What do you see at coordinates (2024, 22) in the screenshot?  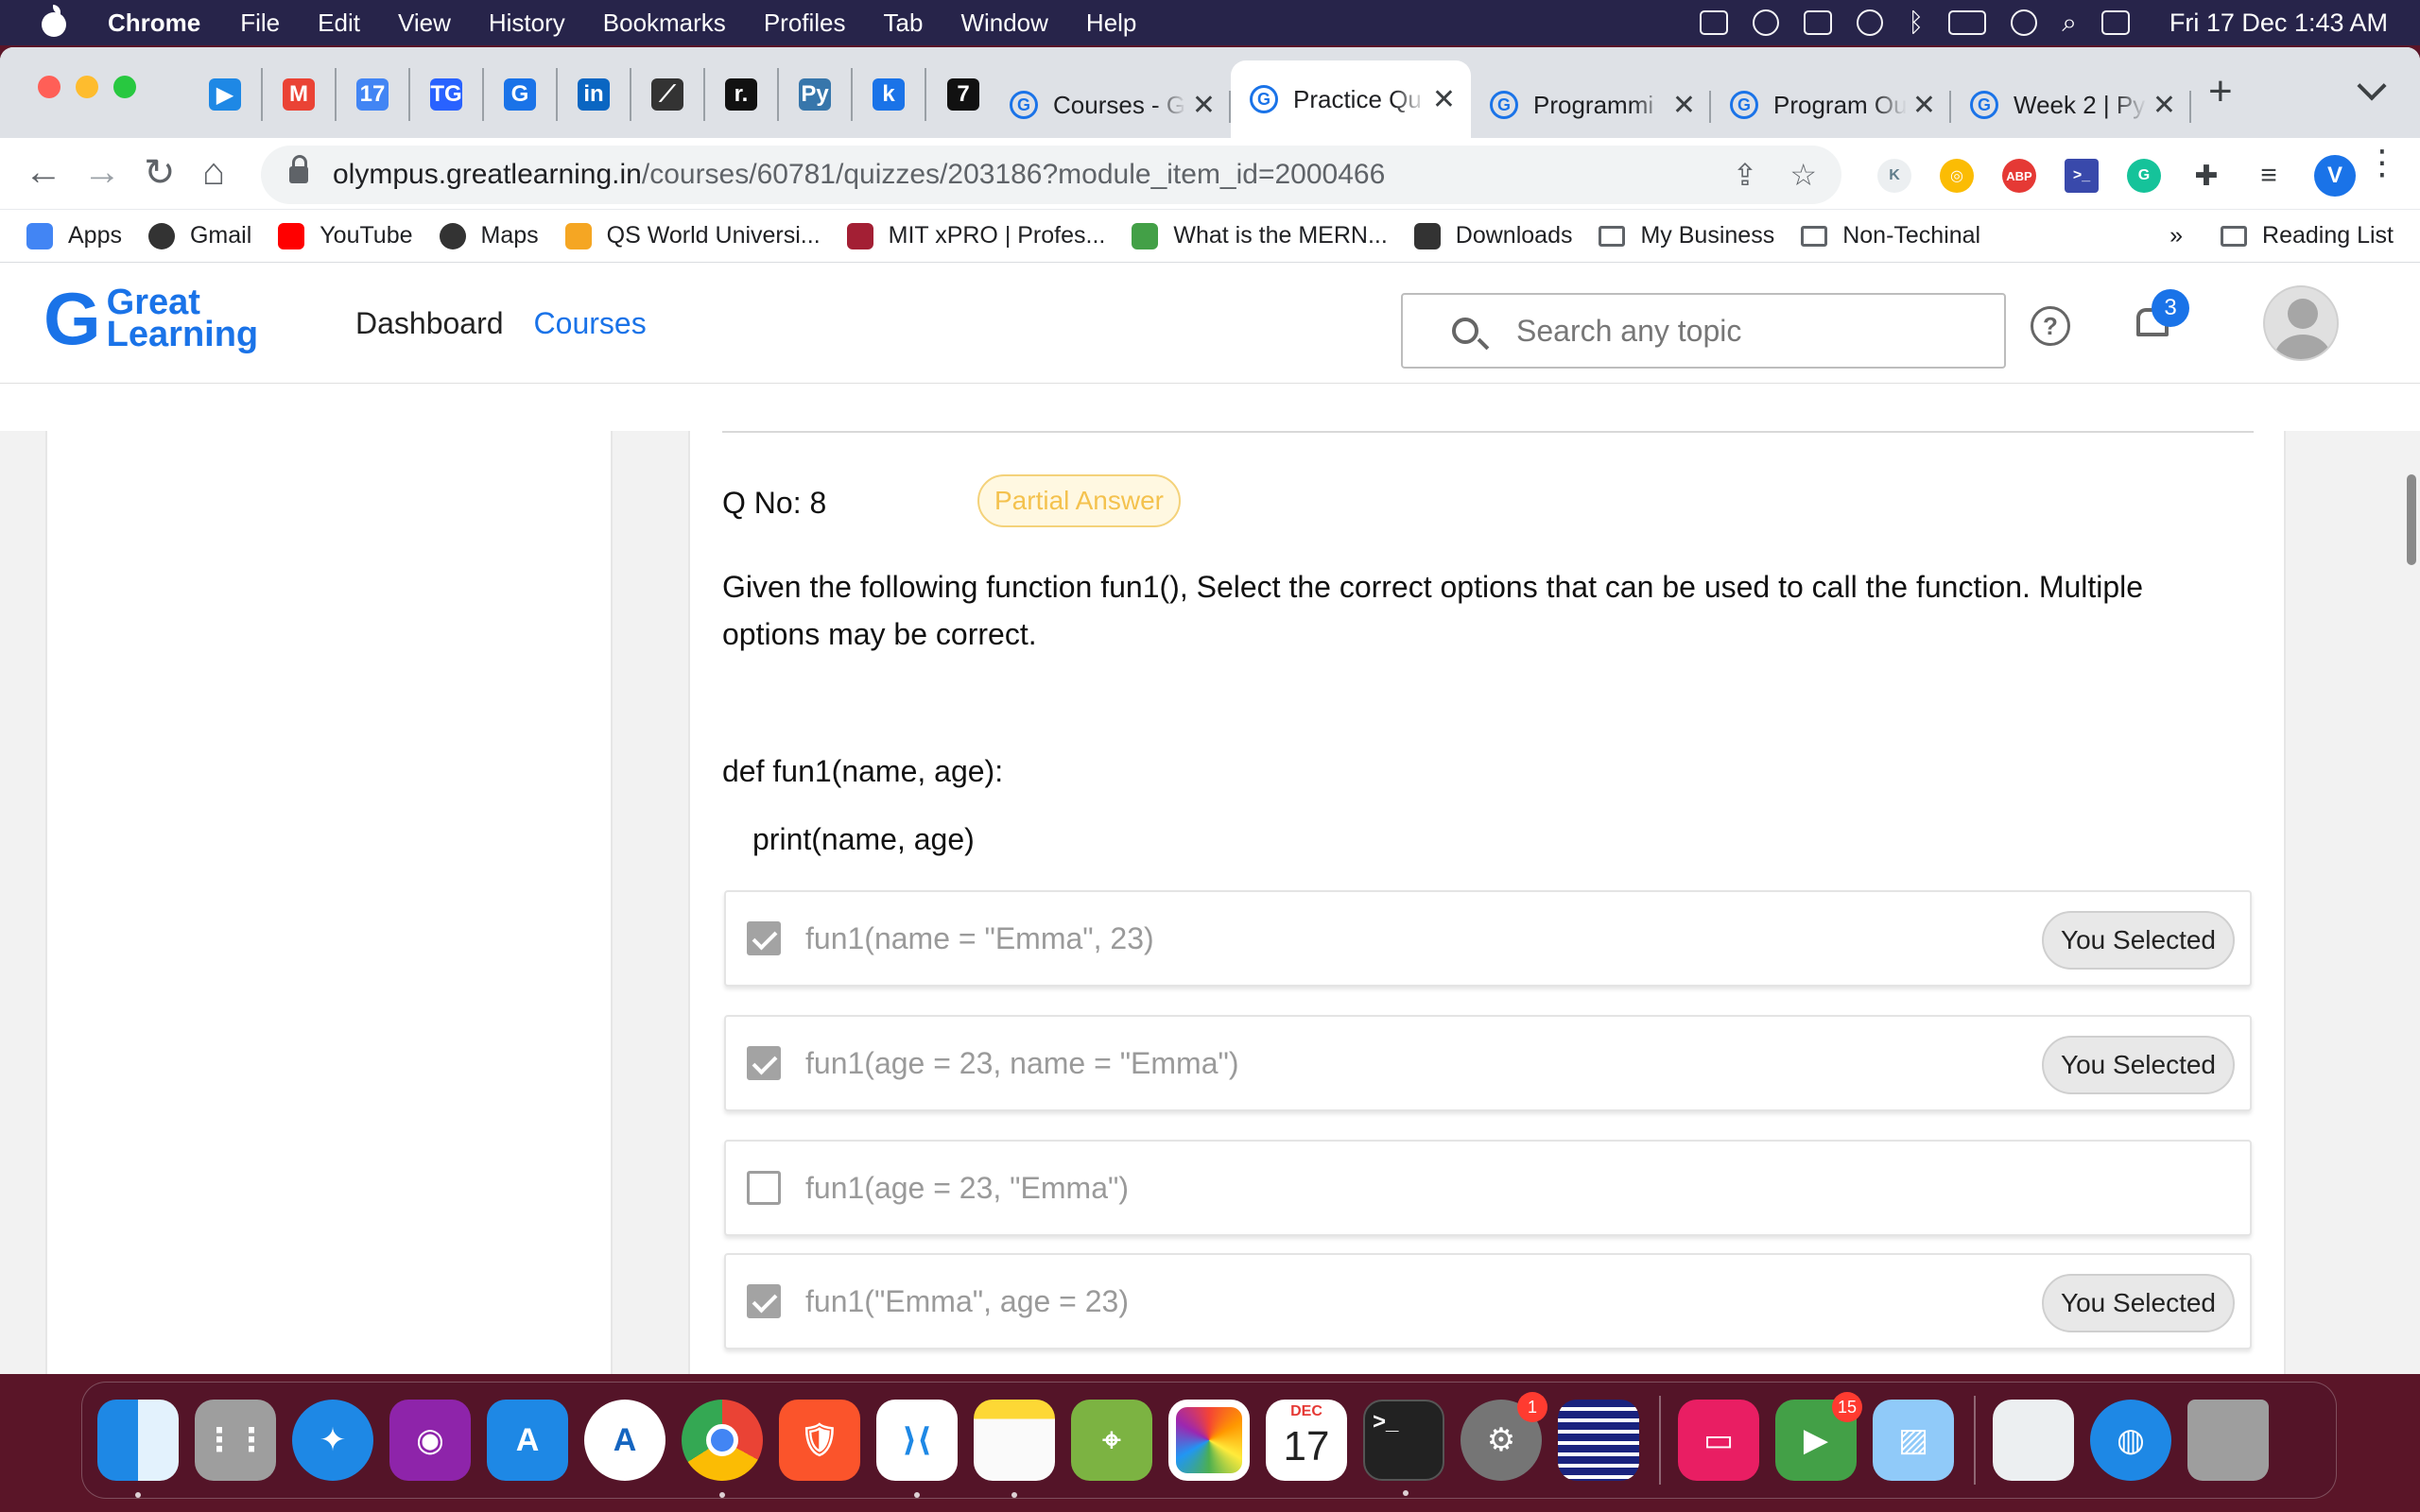 I see `link-icon` at bounding box center [2024, 22].